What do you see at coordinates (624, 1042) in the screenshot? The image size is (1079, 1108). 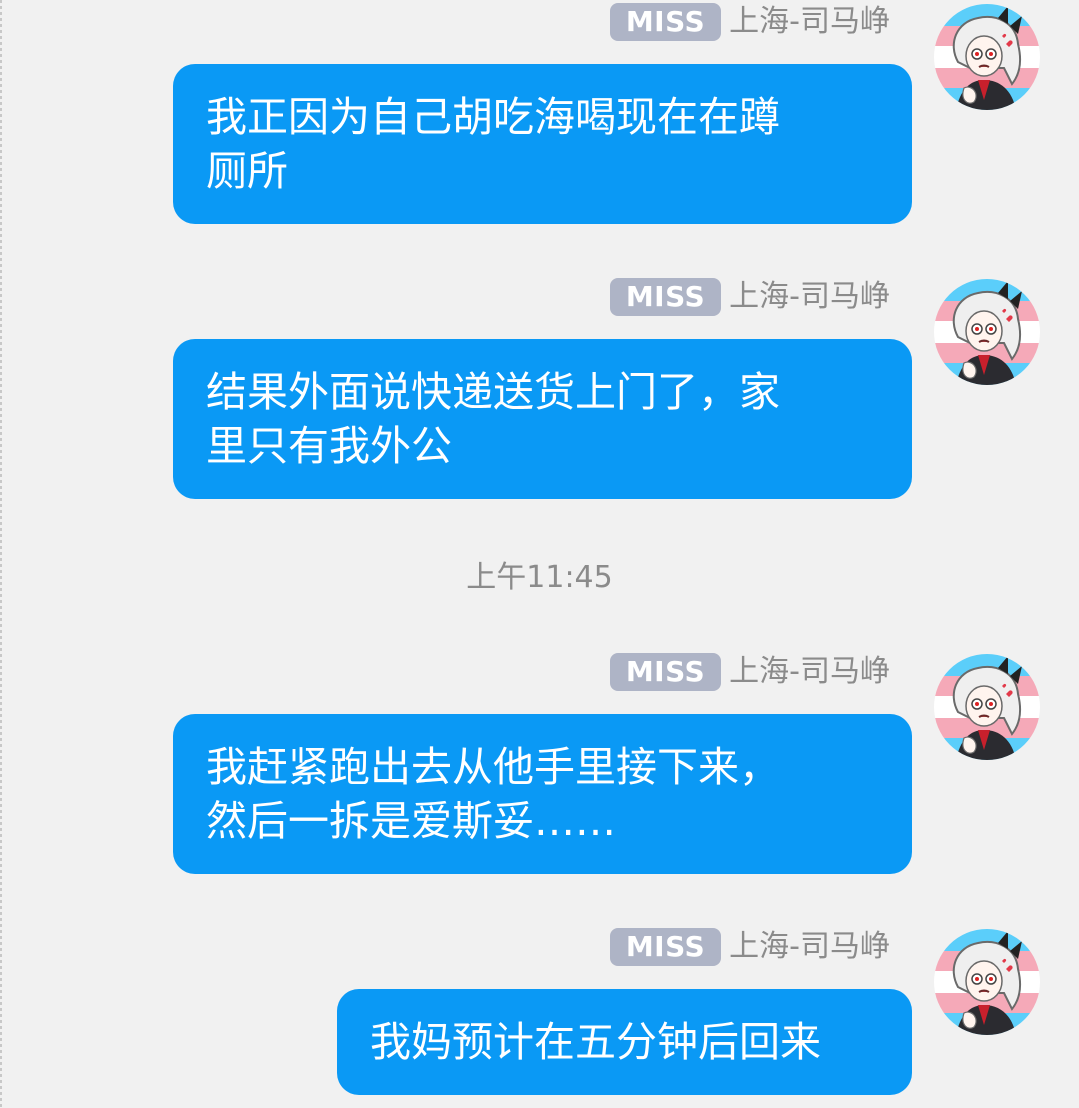 I see `message-bubble: 我妈预计在五分钟后回来` at bounding box center [624, 1042].